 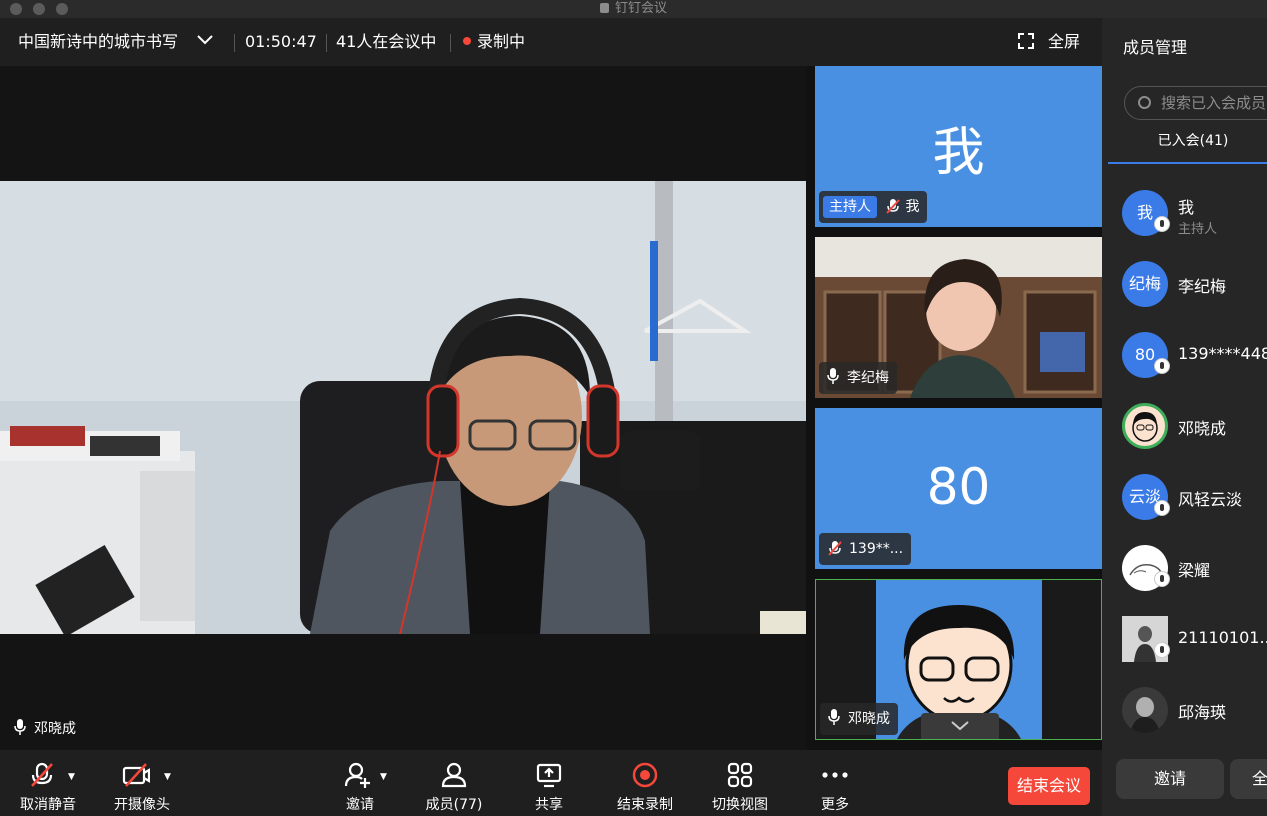 What do you see at coordinates (1049, 786) in the screenshot?
I see `end-meeting-button: 结束会议` at bounding box center [1049, 786].